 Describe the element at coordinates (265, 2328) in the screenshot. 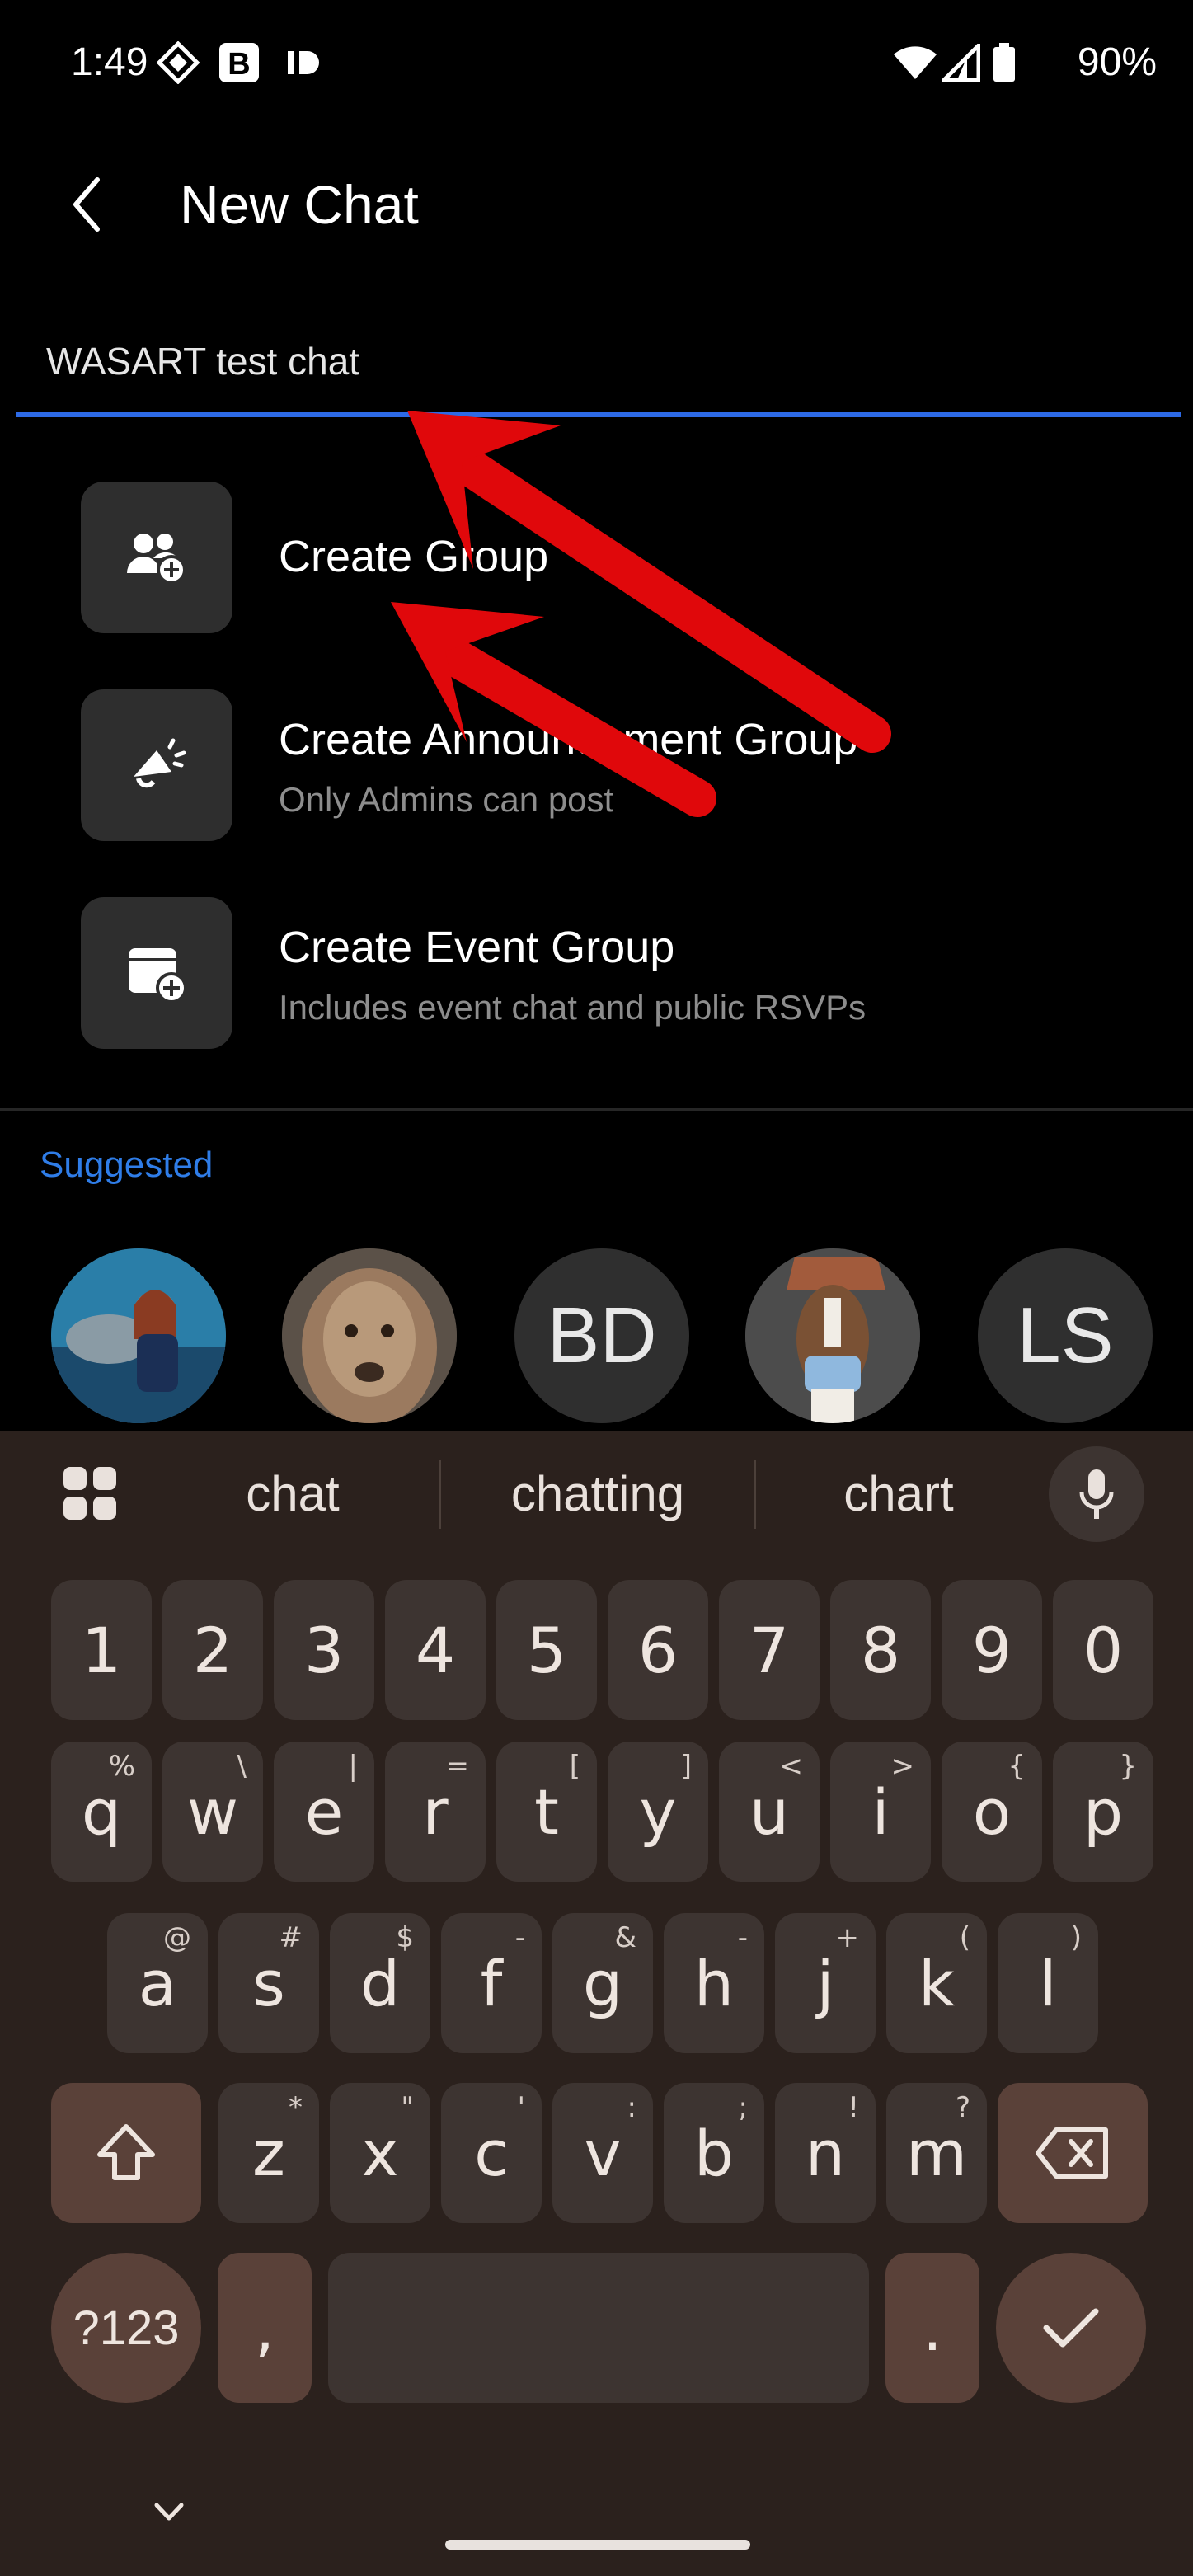

I see `comma-key: ,` at that location.